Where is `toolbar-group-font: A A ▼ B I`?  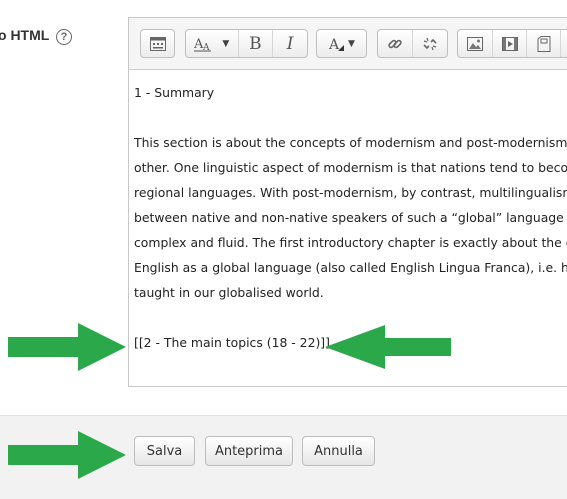 toolbar-group-font: A A ▼ B I is located at coordinates (246, 43).